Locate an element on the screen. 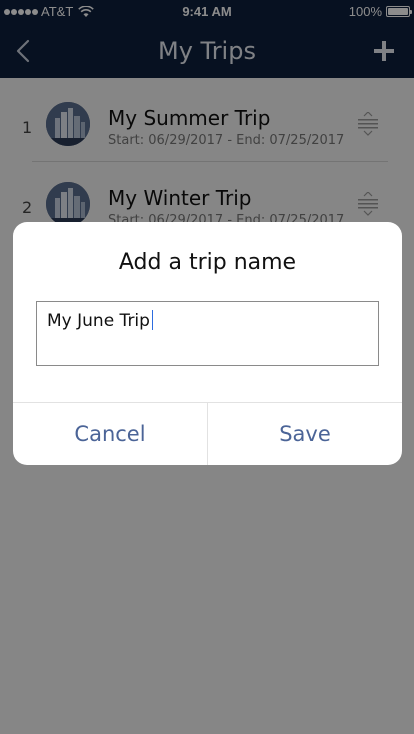 This screenshot has height=734, width=414. save-button: Save is located at coordinates (304, 434).